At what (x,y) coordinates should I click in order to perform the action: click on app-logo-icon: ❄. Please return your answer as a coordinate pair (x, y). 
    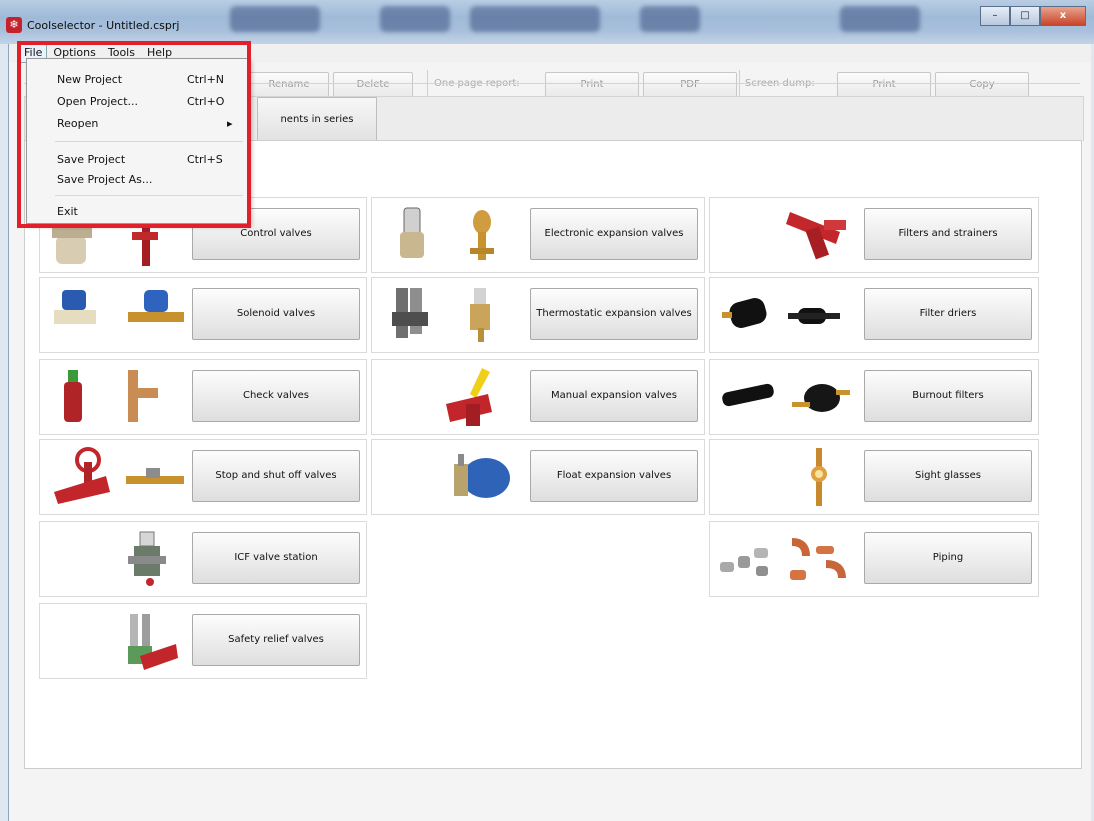
    Looking at the image, I should click on (14, 25).